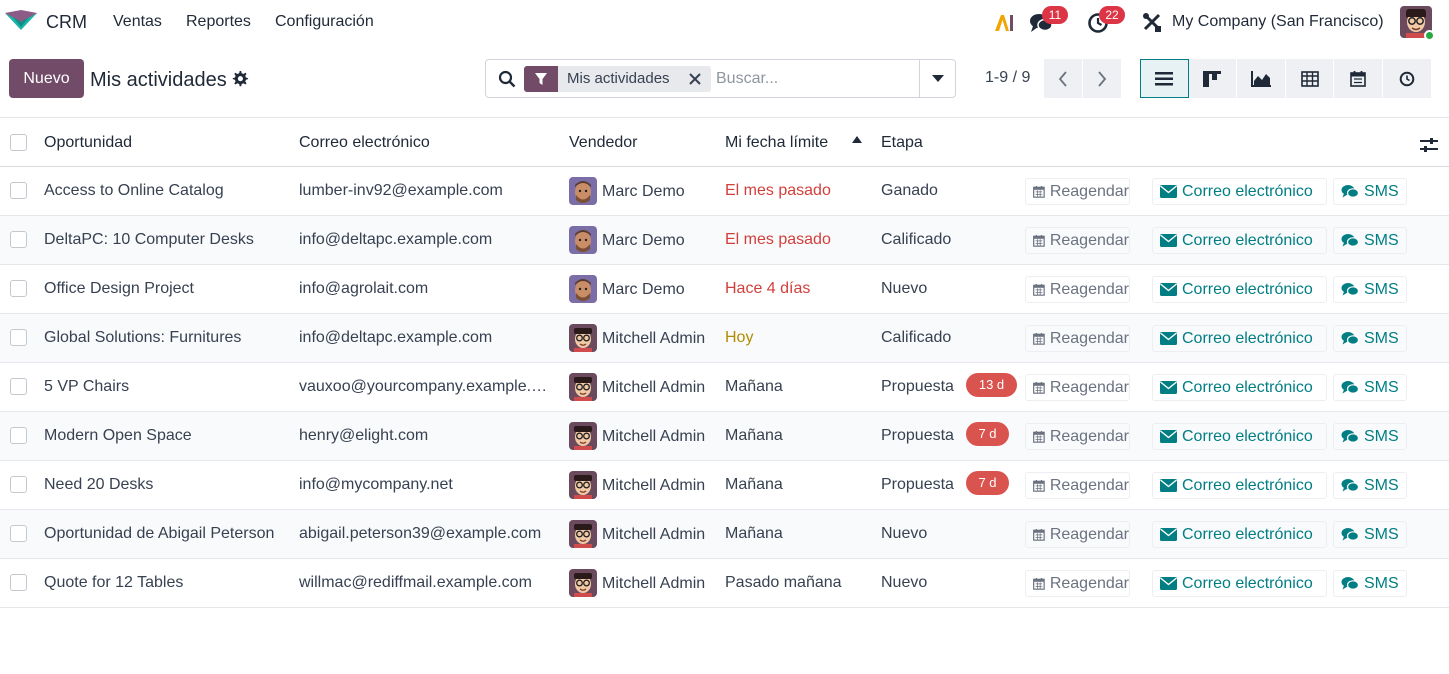 Image resolution: width=1449 pixels, height=674 pixels. Describe the element at coordinates (66, 22) in the screenshot. I see `app-name: CRM` at that location.